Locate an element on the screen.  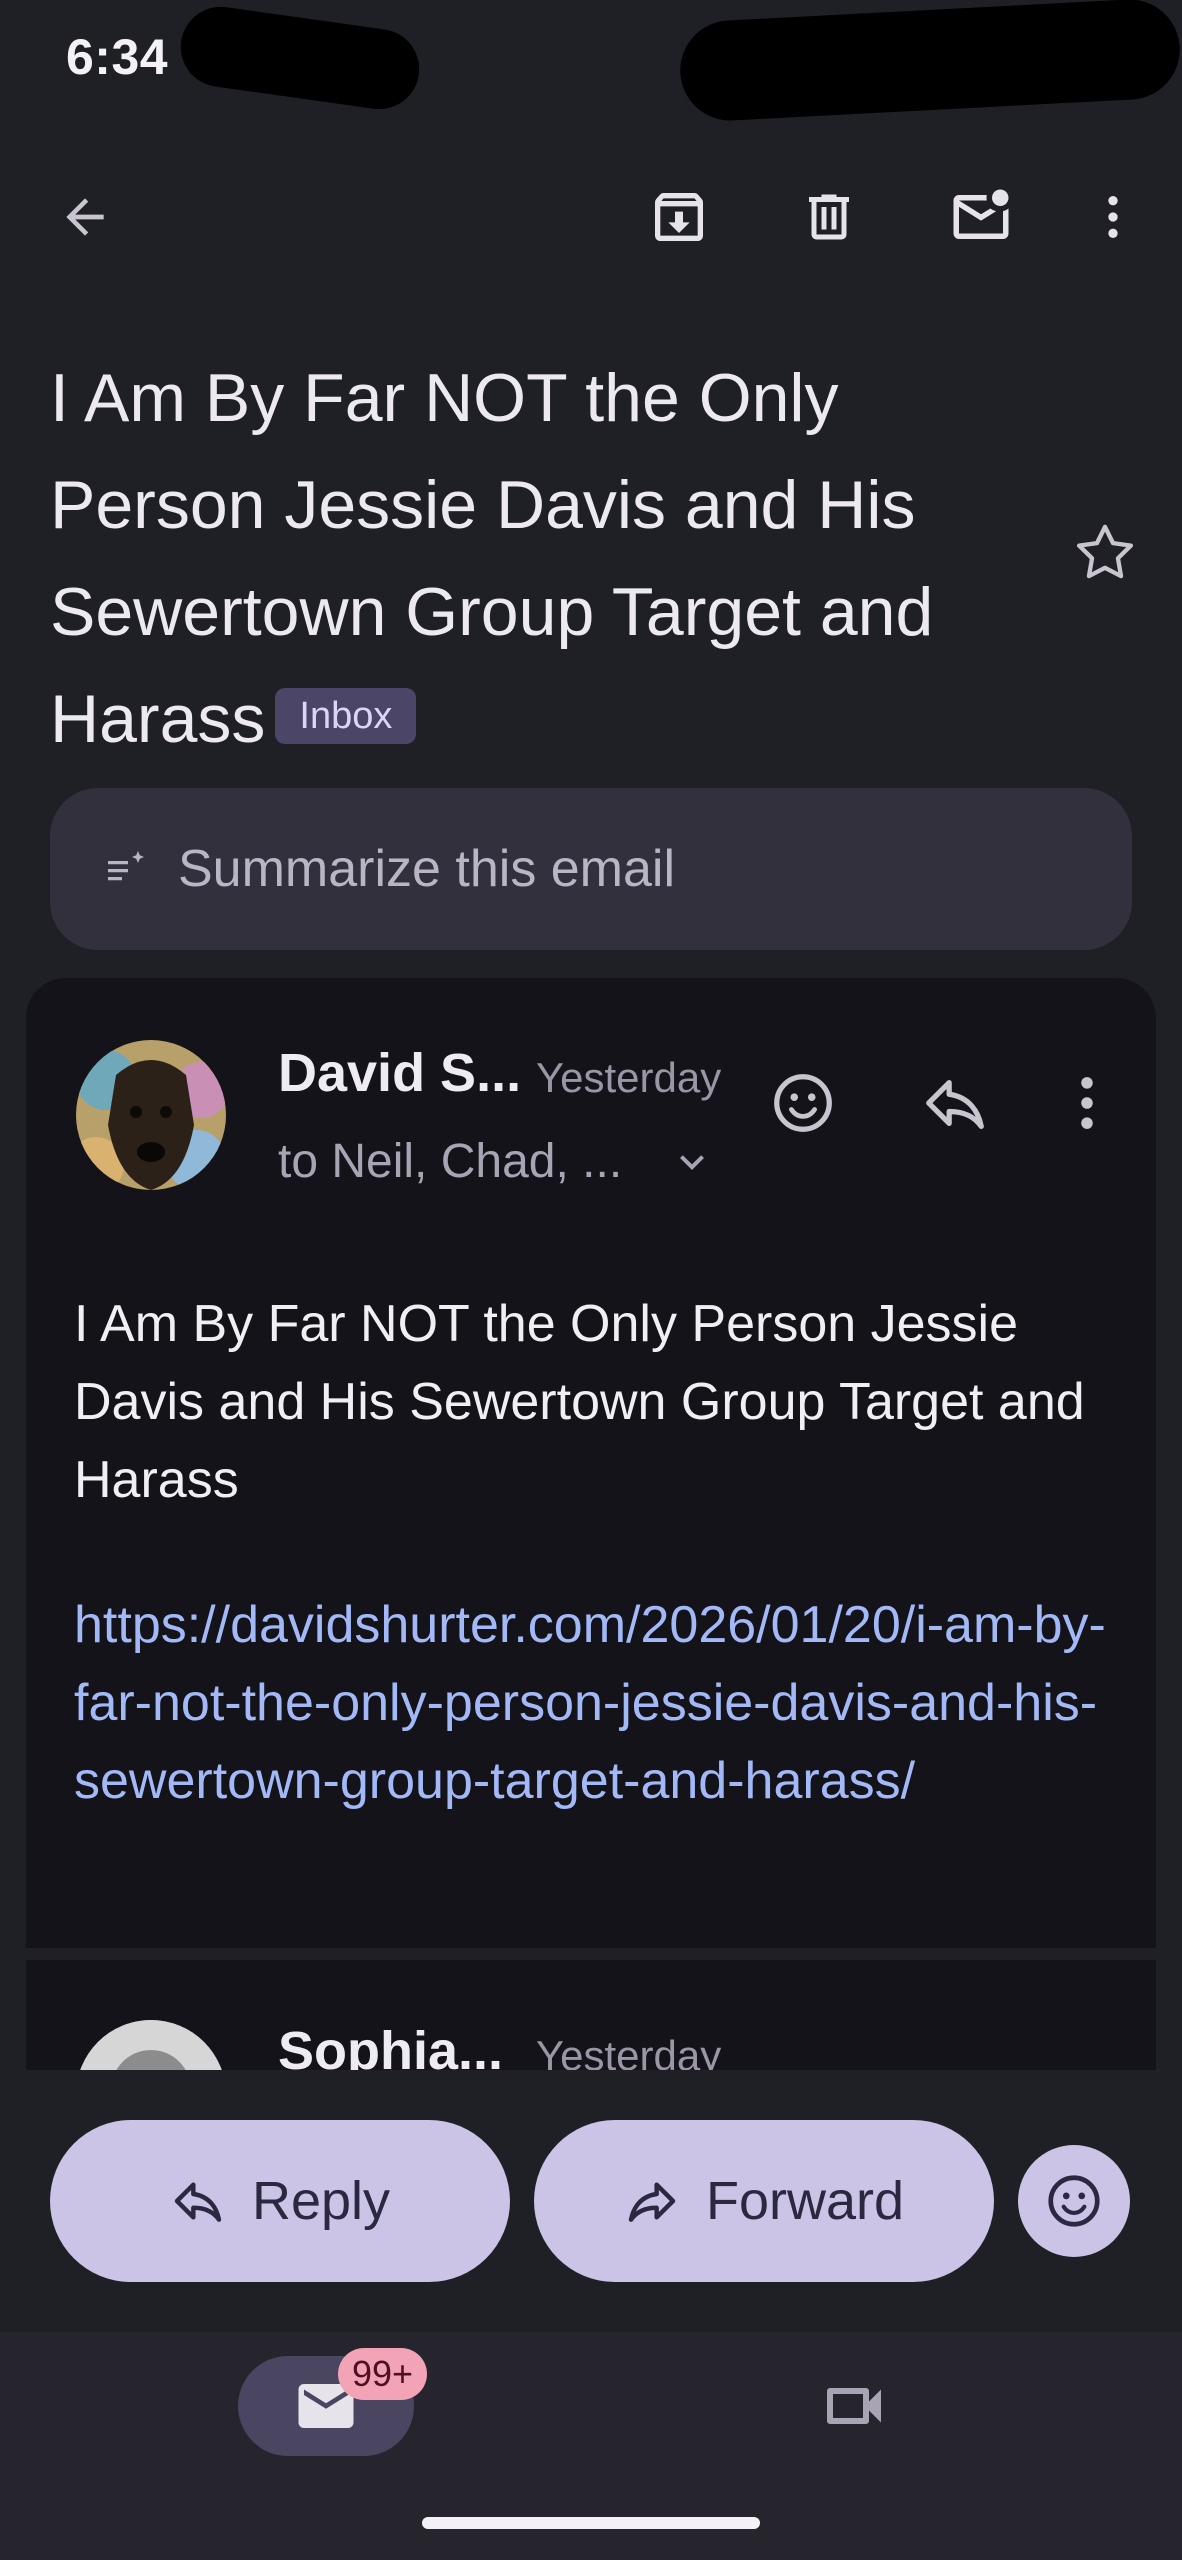
star-icon is located at coordinates (1105, 553).